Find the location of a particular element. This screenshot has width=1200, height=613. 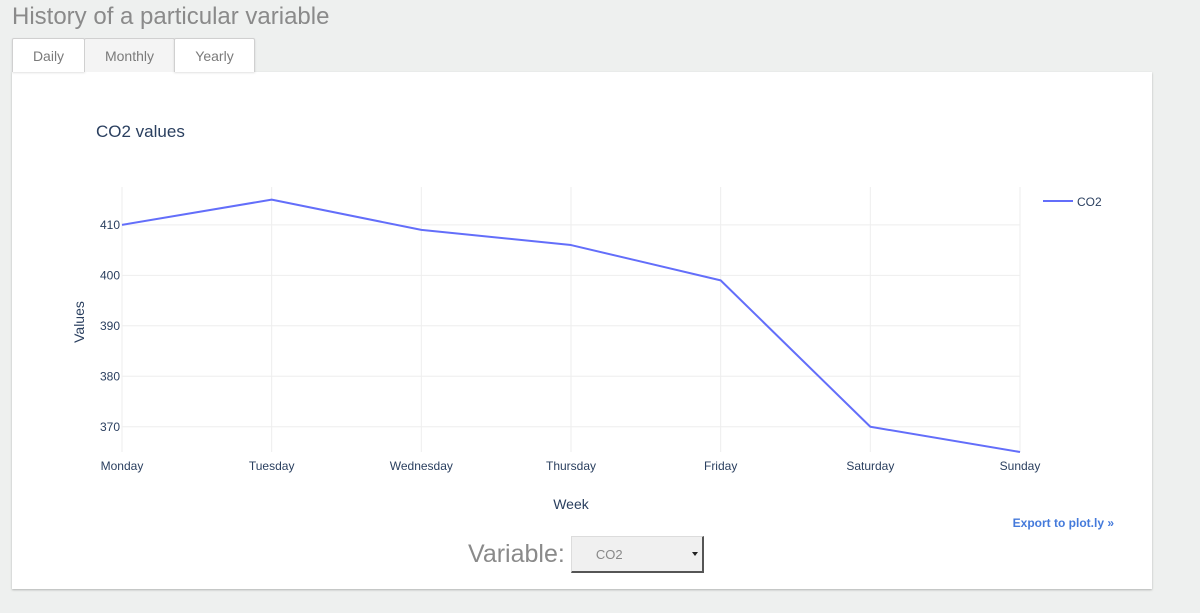

chevron-down-icon is located at coordinates (694, 554).